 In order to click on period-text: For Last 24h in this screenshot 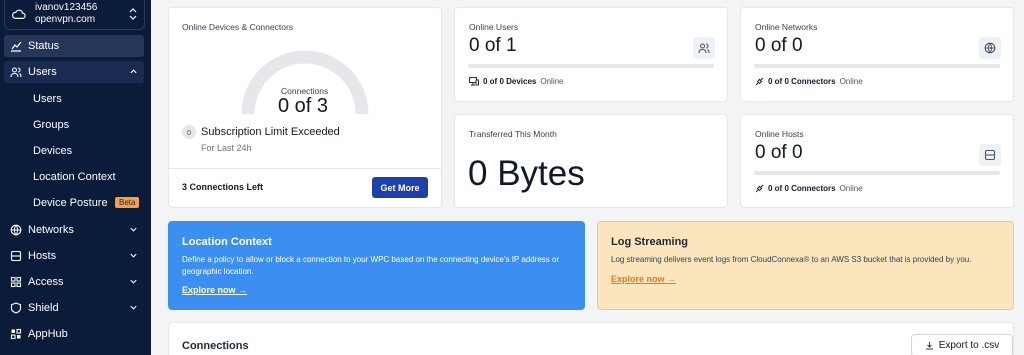, I will do `click(226, 148)`.